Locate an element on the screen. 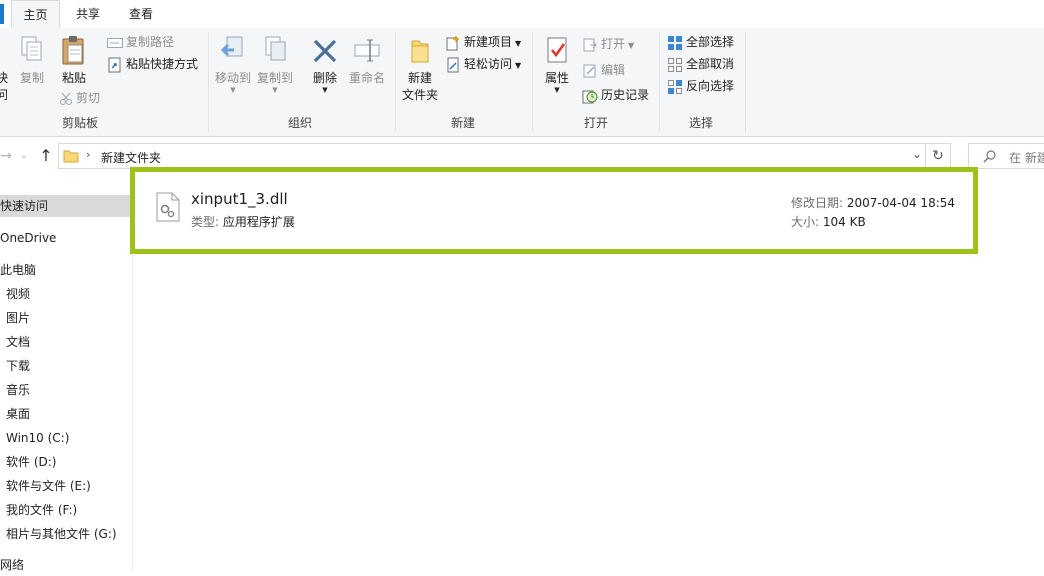 The width and height of the screenshot is (1044, 576). new-folder-label-1: 新建 is located at coordinates (419, 78).